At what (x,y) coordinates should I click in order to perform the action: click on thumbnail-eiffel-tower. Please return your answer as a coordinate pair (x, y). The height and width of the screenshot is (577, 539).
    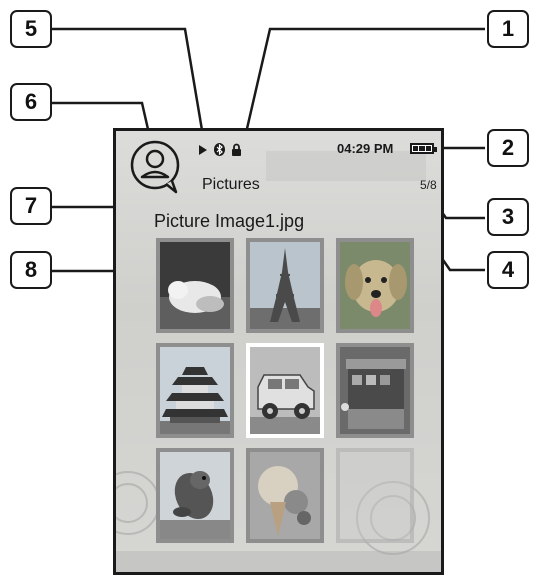
    Looking at the image, I should click on (285, 285).